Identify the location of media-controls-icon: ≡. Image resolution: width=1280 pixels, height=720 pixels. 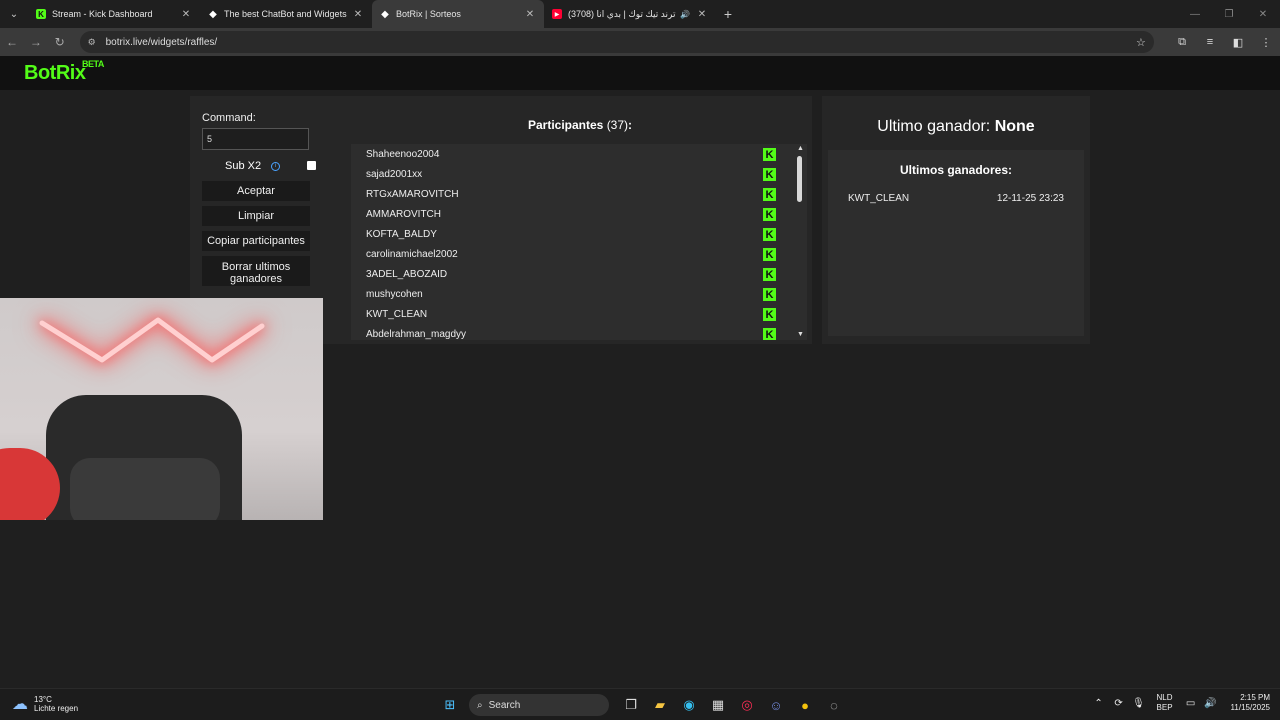
(1210, 42).